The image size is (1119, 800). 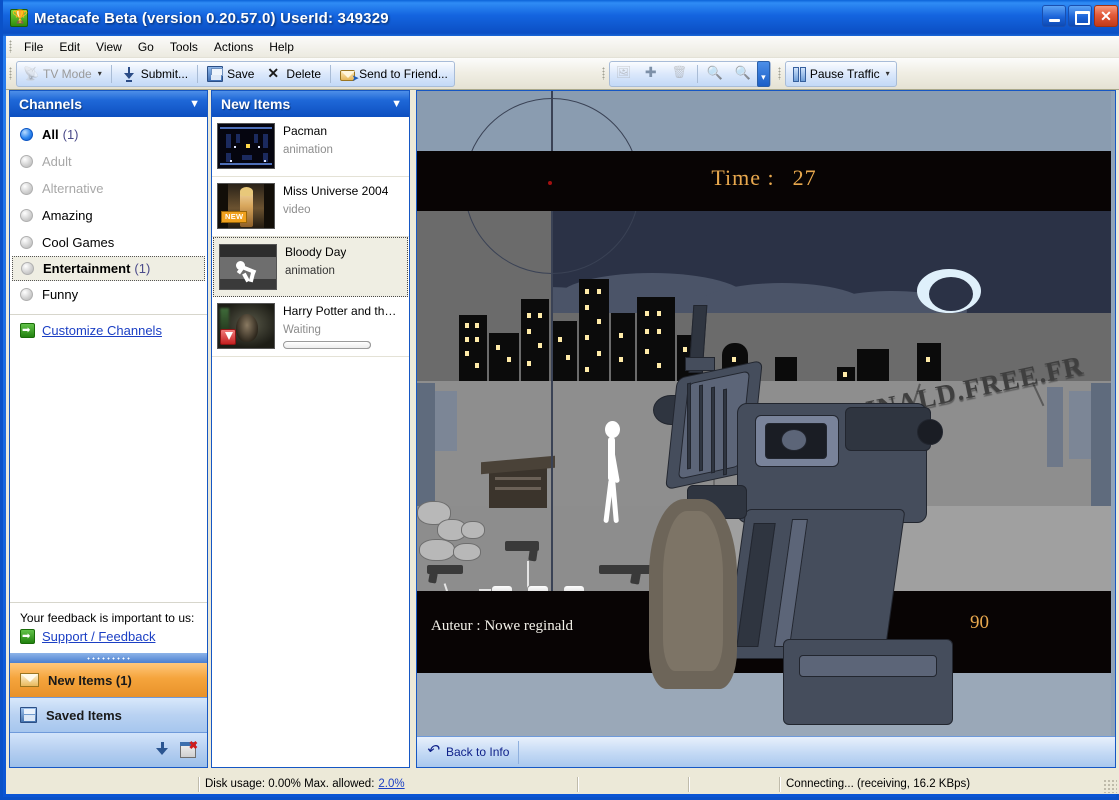 What do you see at coordinates (78, 242) in the screenshot?
I see `channel-label: Cool Games` at bounding box center [78, 242].